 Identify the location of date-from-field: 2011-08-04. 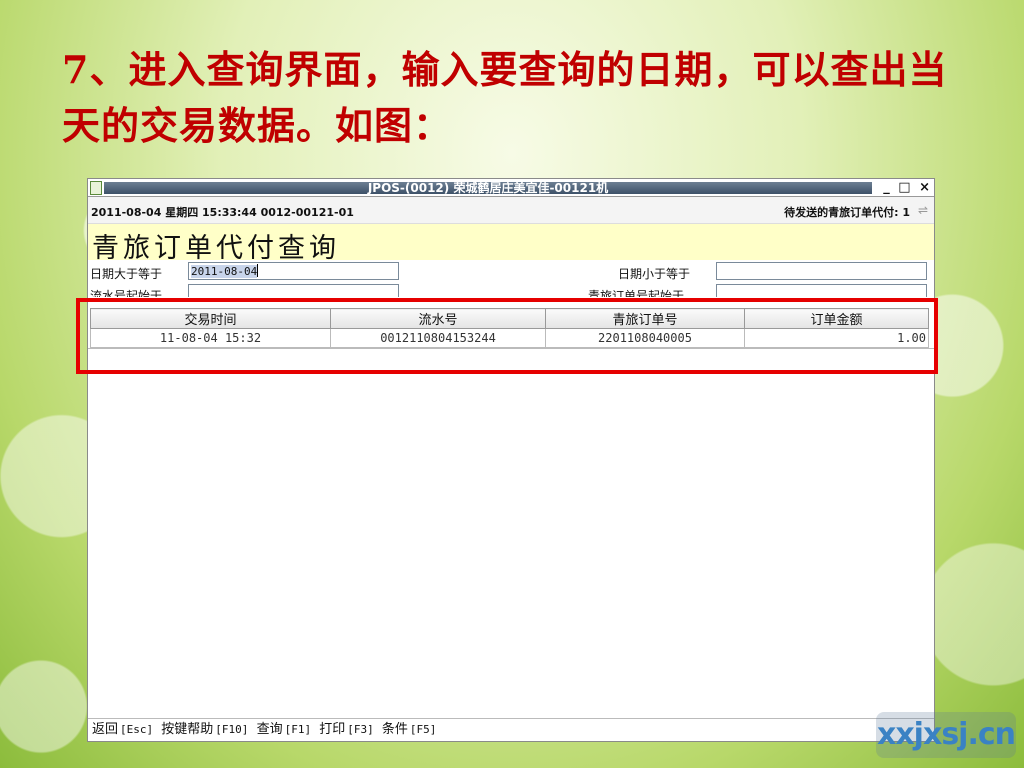
(293, 271).